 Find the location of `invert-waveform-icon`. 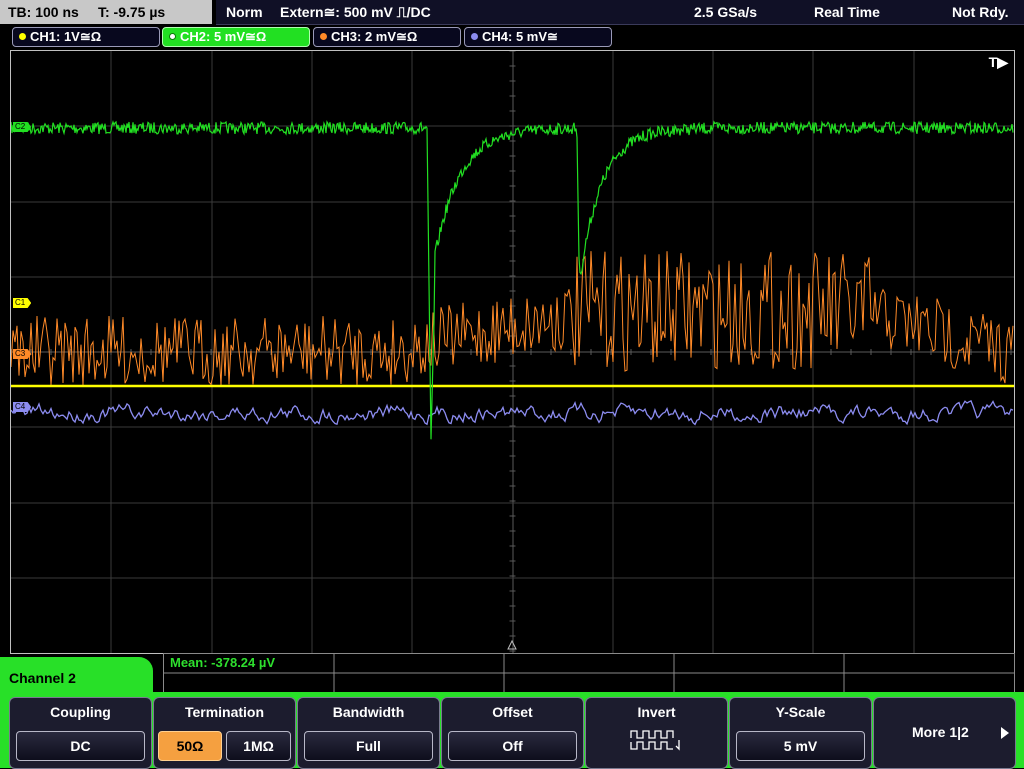

invert-waveform-icon is located at coordinates (655, 740).